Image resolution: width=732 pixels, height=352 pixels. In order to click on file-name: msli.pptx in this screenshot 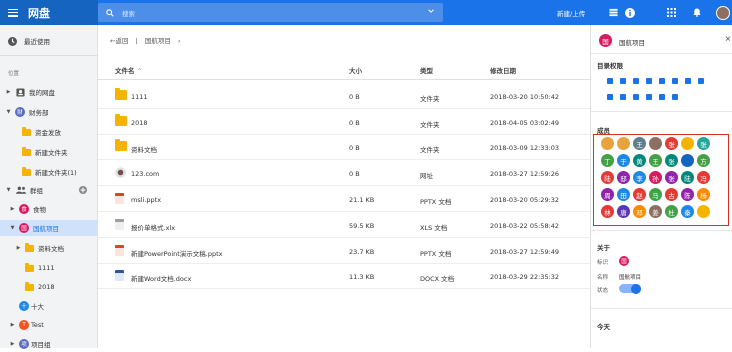, I will do `click(146, 200)`.